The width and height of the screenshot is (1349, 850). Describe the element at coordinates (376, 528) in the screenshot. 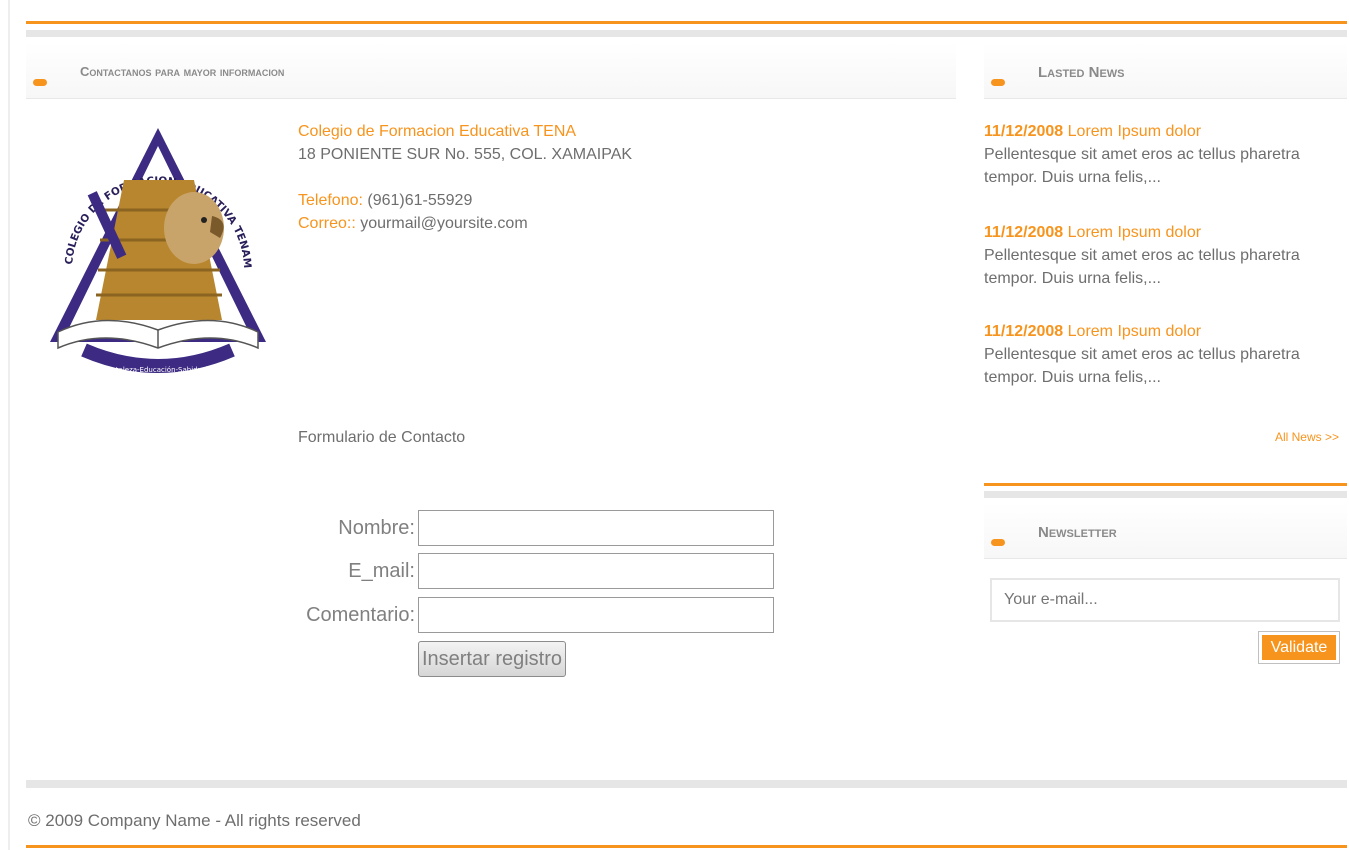

I see `name-label: Nombre:` at that location.